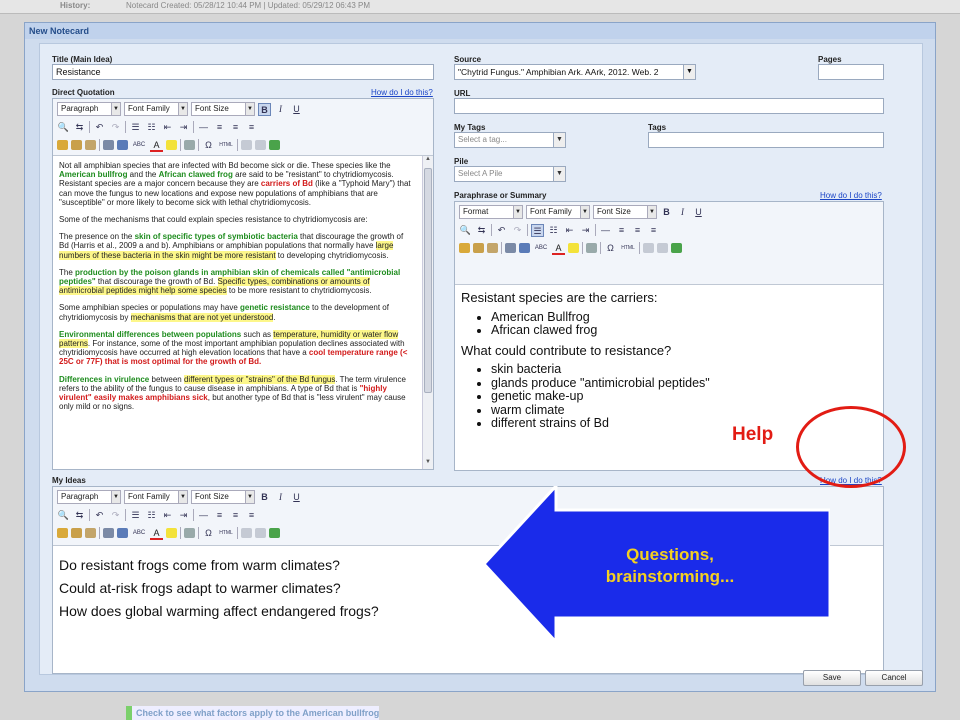  What do you see at coordinates (510, 140) in the screenshot?
I see `my-tags-select: Select a tag... ▼` at bounding box center [510, 140].